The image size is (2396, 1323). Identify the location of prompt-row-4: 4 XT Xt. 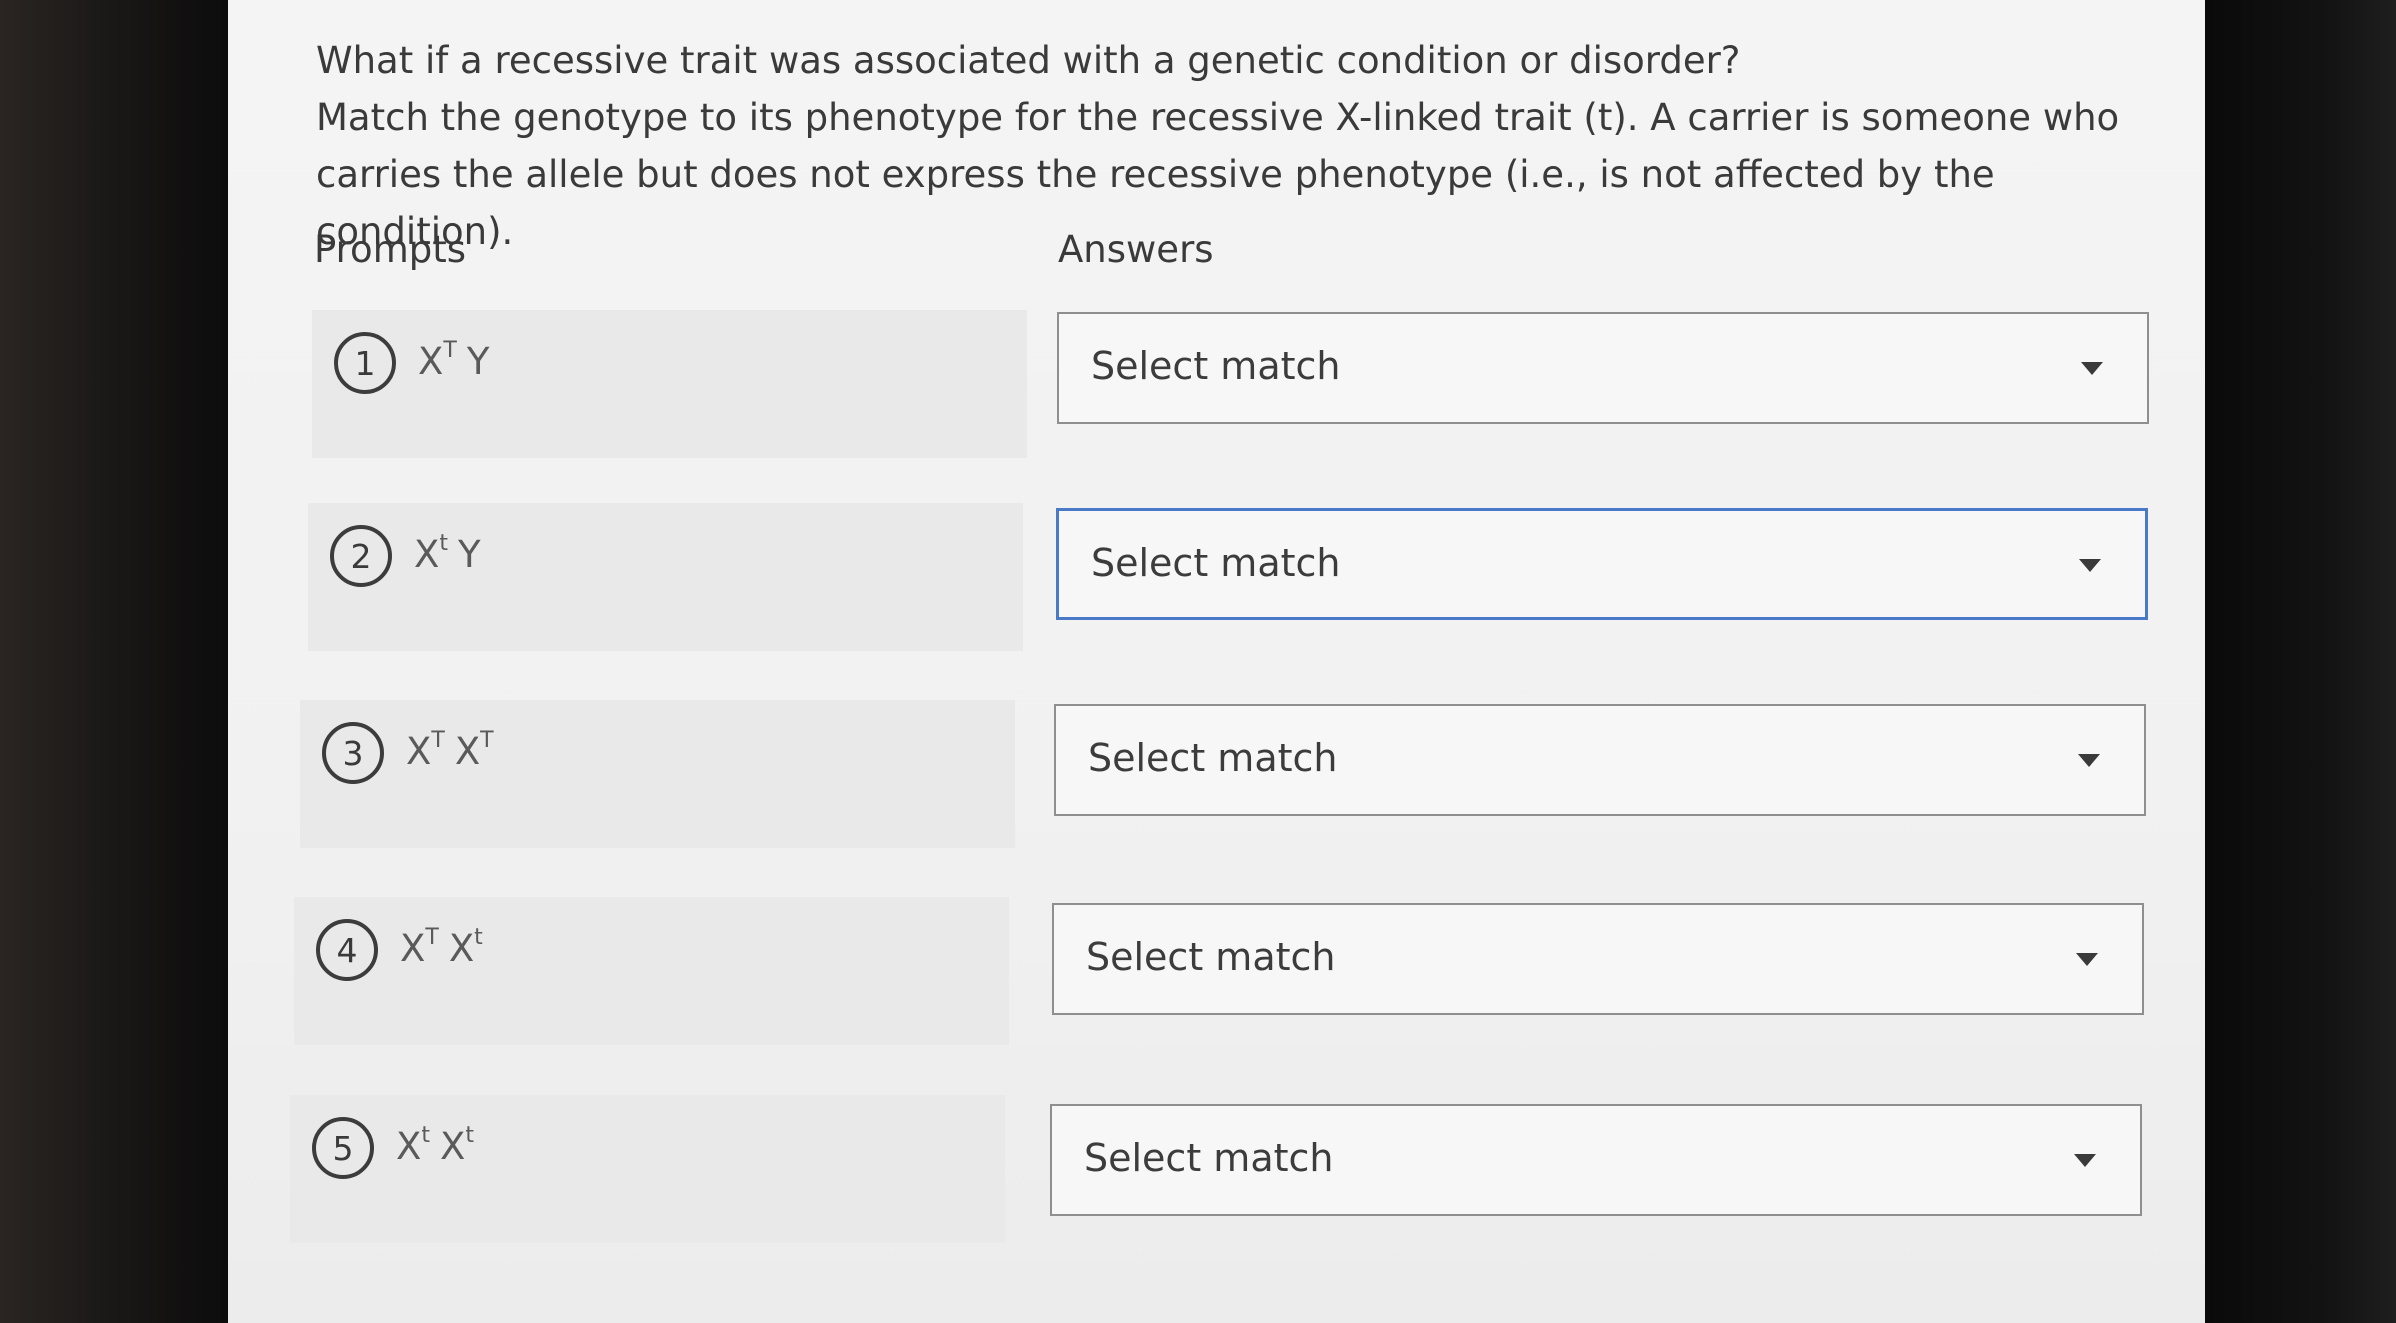
(651, 971).